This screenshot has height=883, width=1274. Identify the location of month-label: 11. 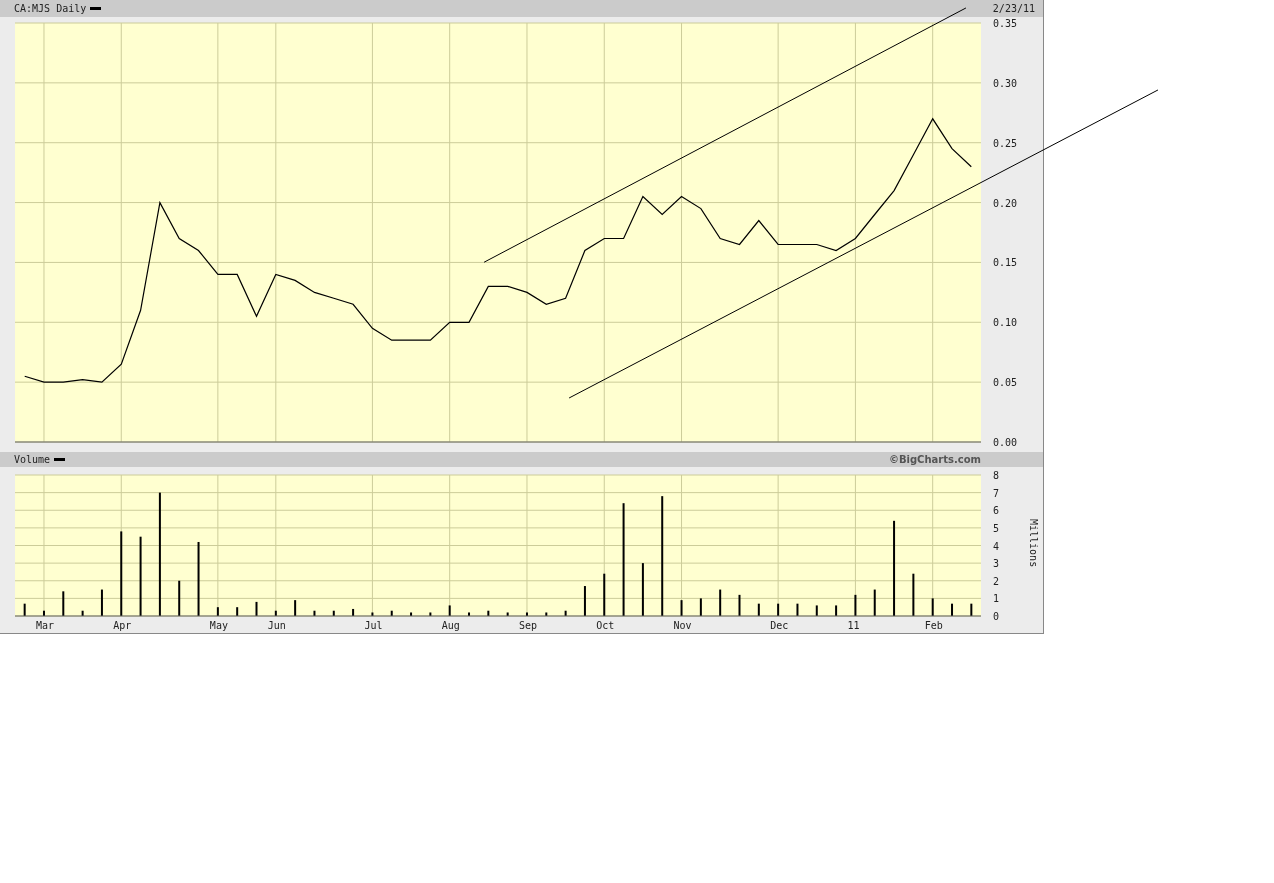
(853, 625).